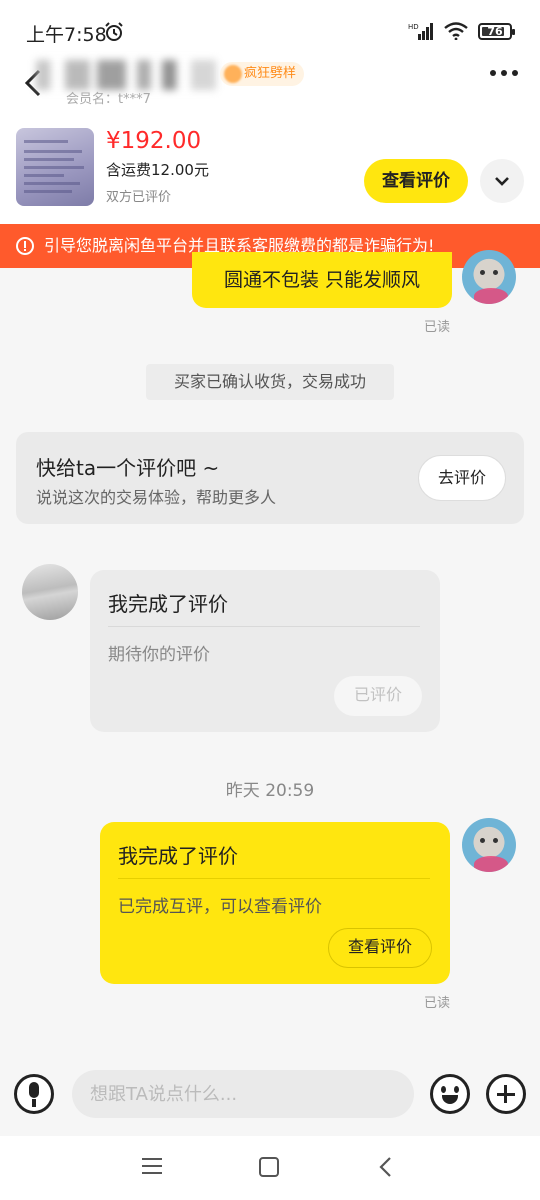 This screenshot has height=1200, width=540. Describe the element at coordinates (34, 1094) in the screenshot. I see `microphone-icon` at that location.